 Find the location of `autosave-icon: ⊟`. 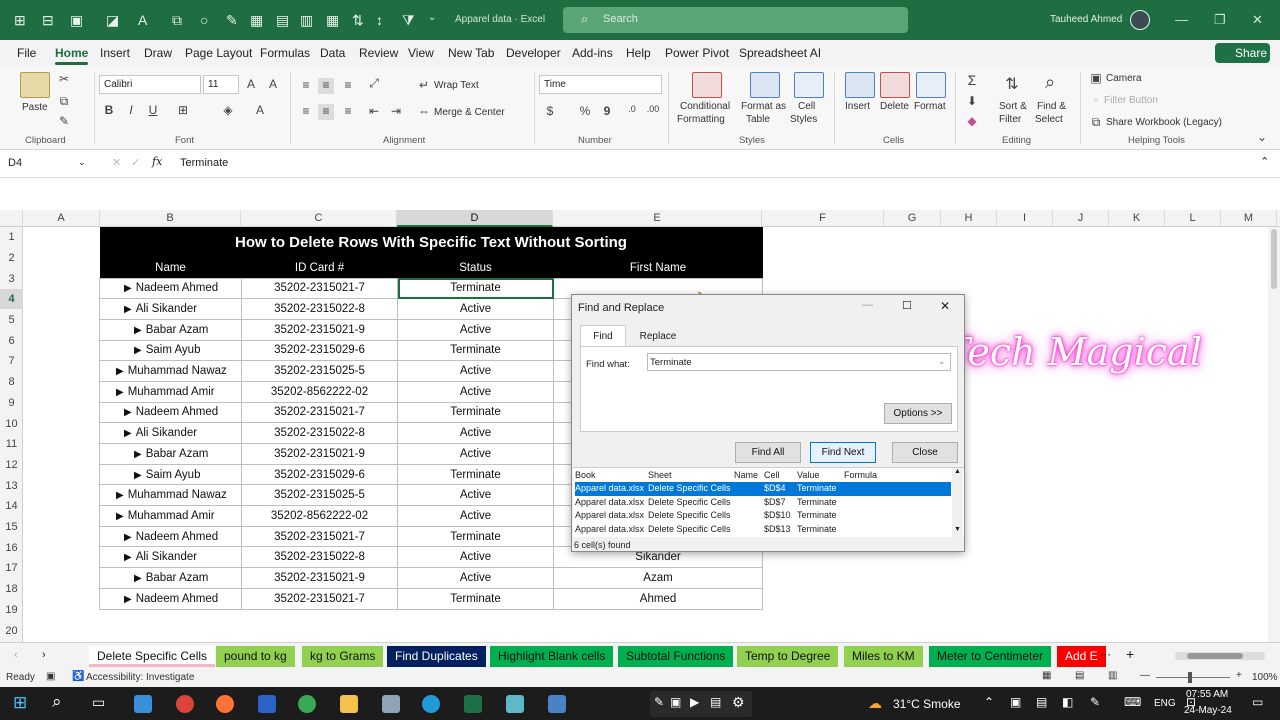

autosave-icon: ⊟ is located at coordinates (48, 20).